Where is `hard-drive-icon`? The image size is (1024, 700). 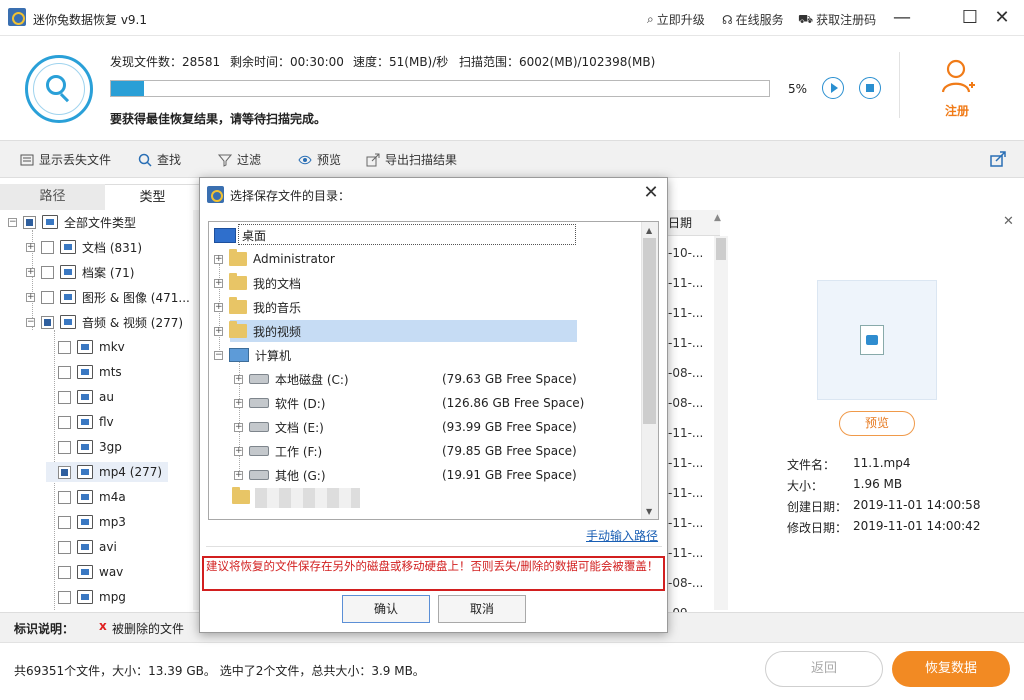
hard-drive-icon is located at coordinates (259, 427).